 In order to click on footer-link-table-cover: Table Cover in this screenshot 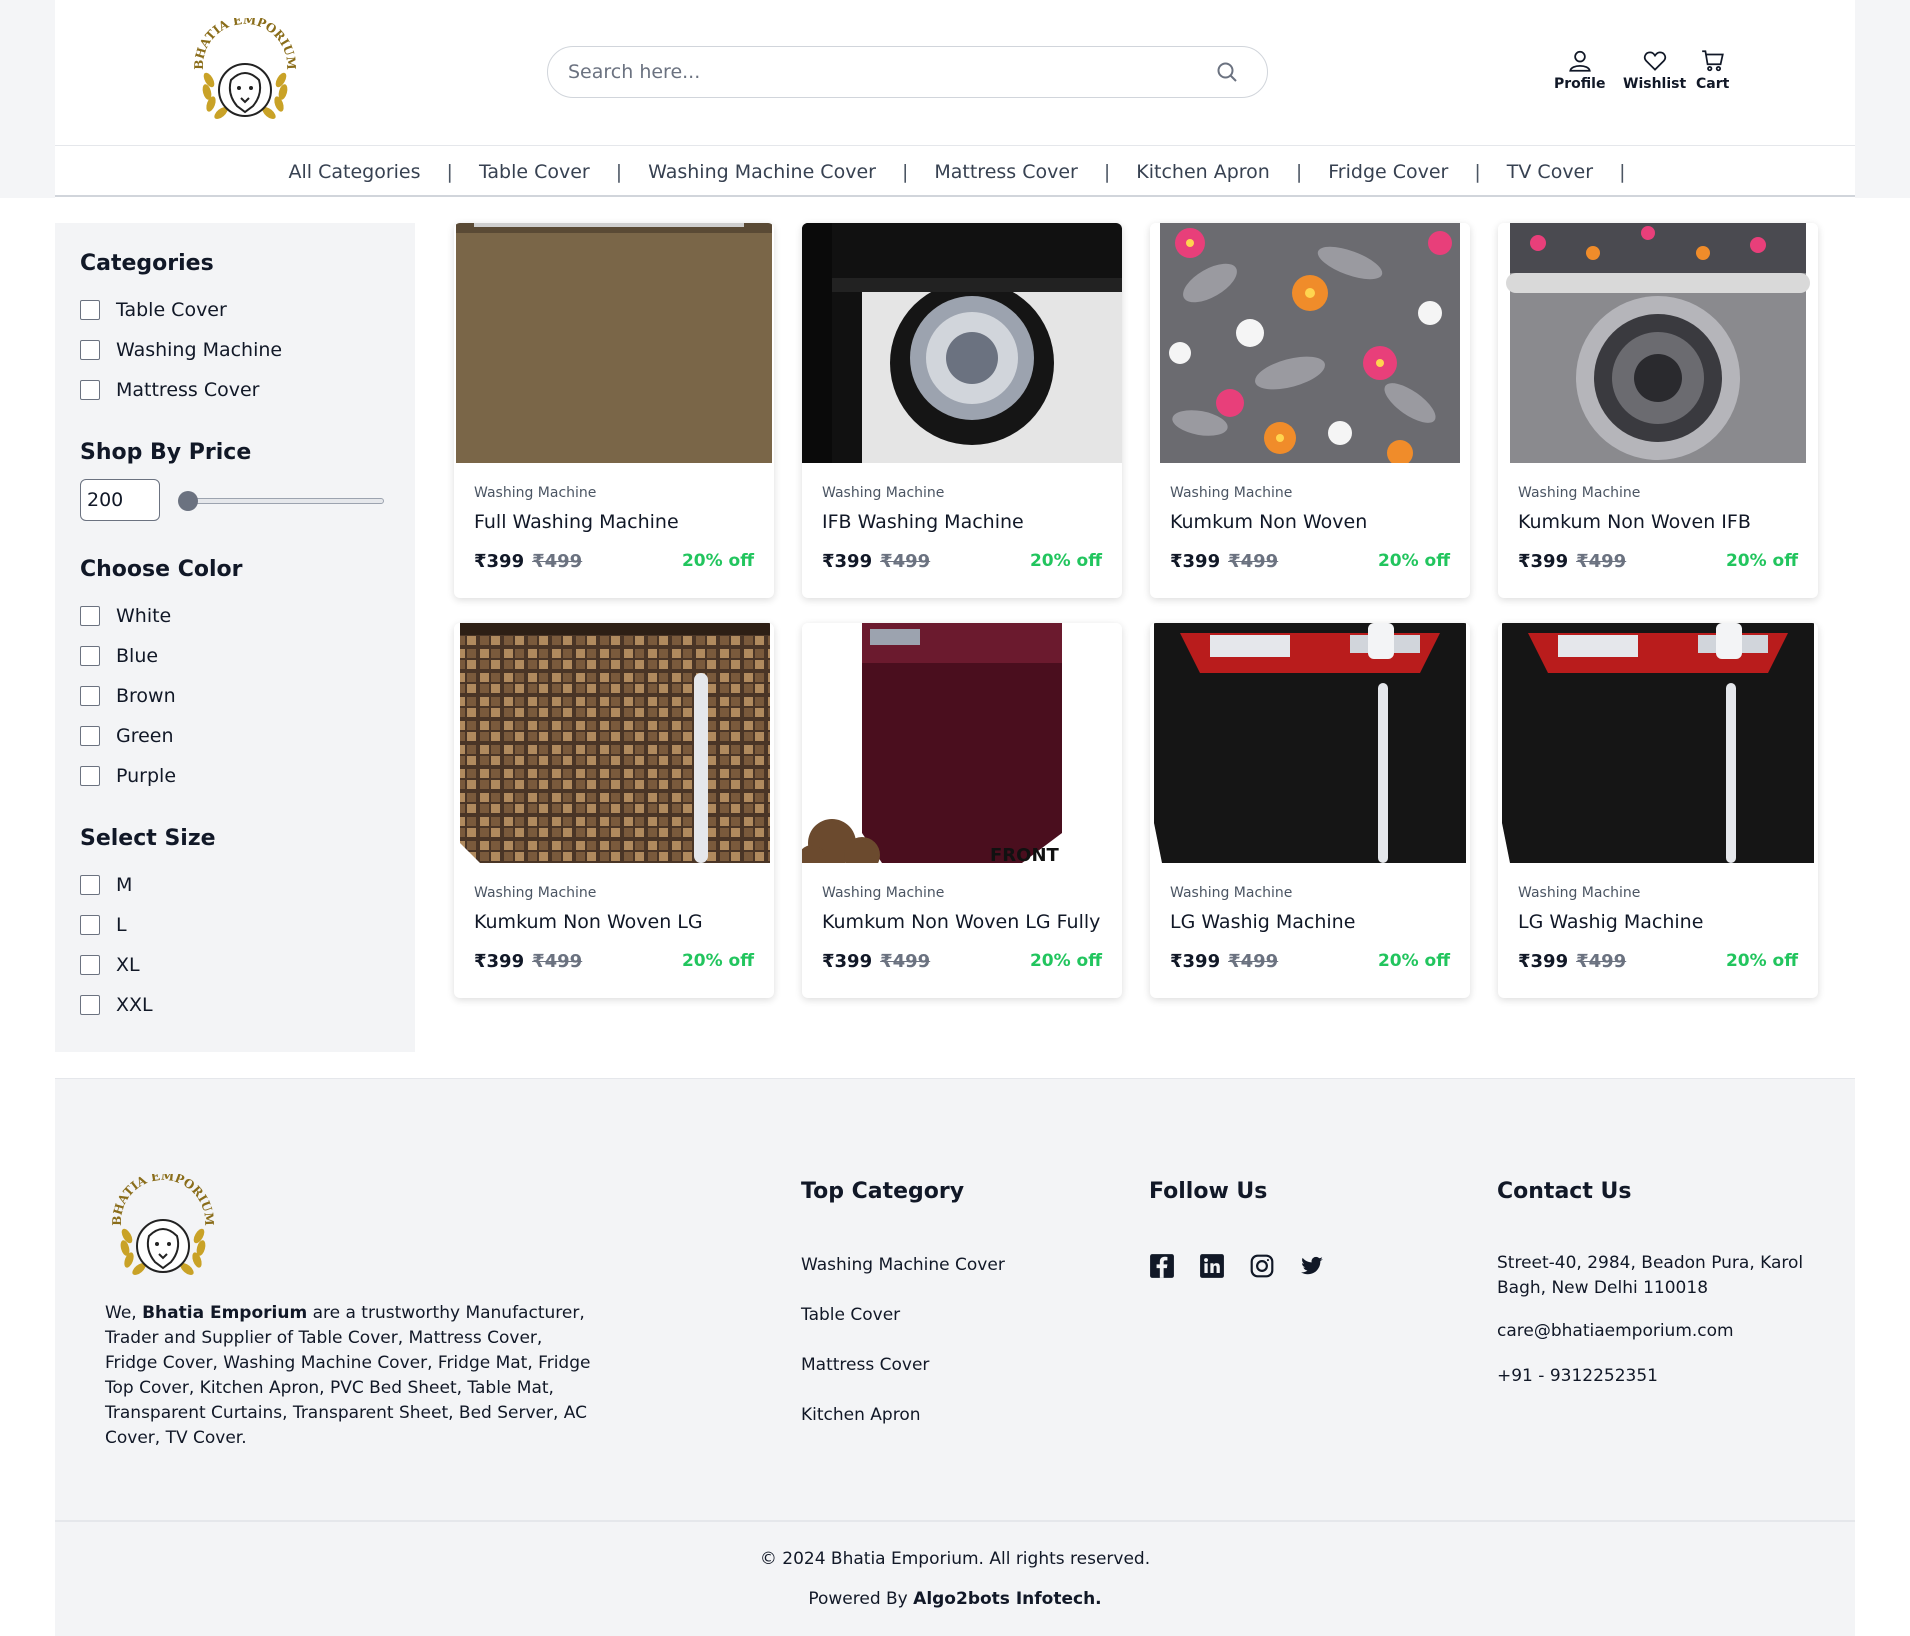, I will do `click(850, 1315)`.